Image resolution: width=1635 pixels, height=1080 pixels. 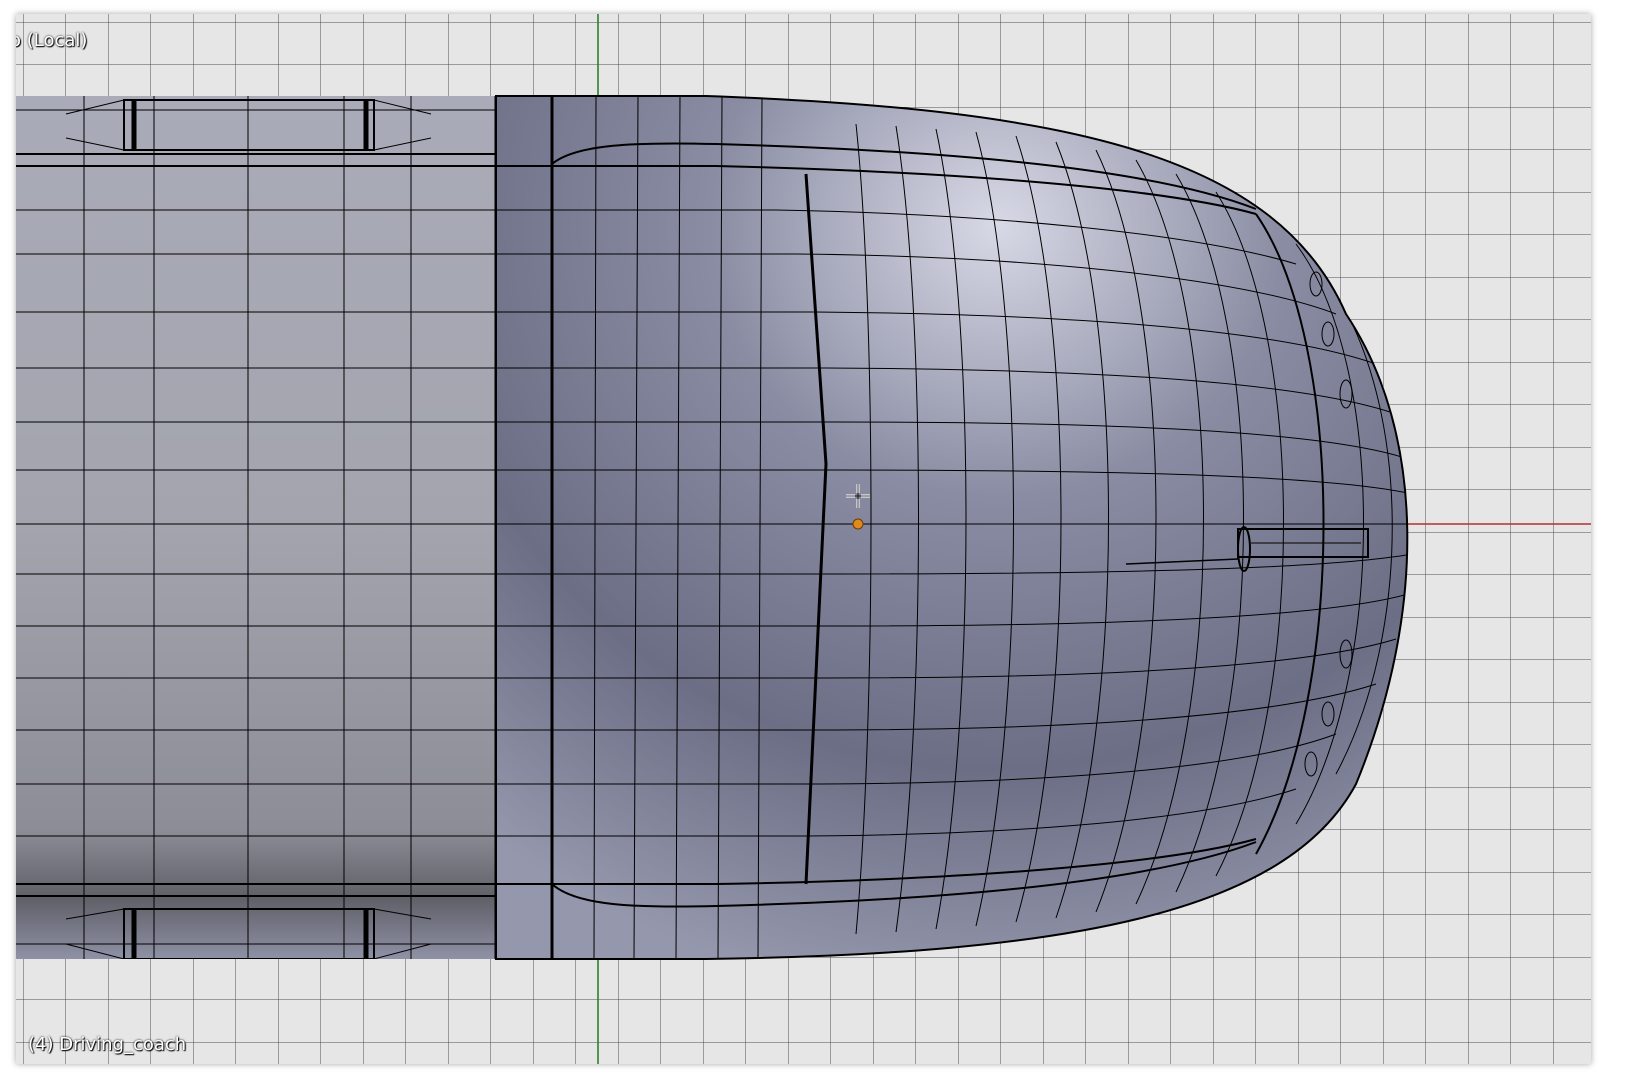 I want to click on active-object-label: (4) Driving_coach, so click(x=107, y=1044).